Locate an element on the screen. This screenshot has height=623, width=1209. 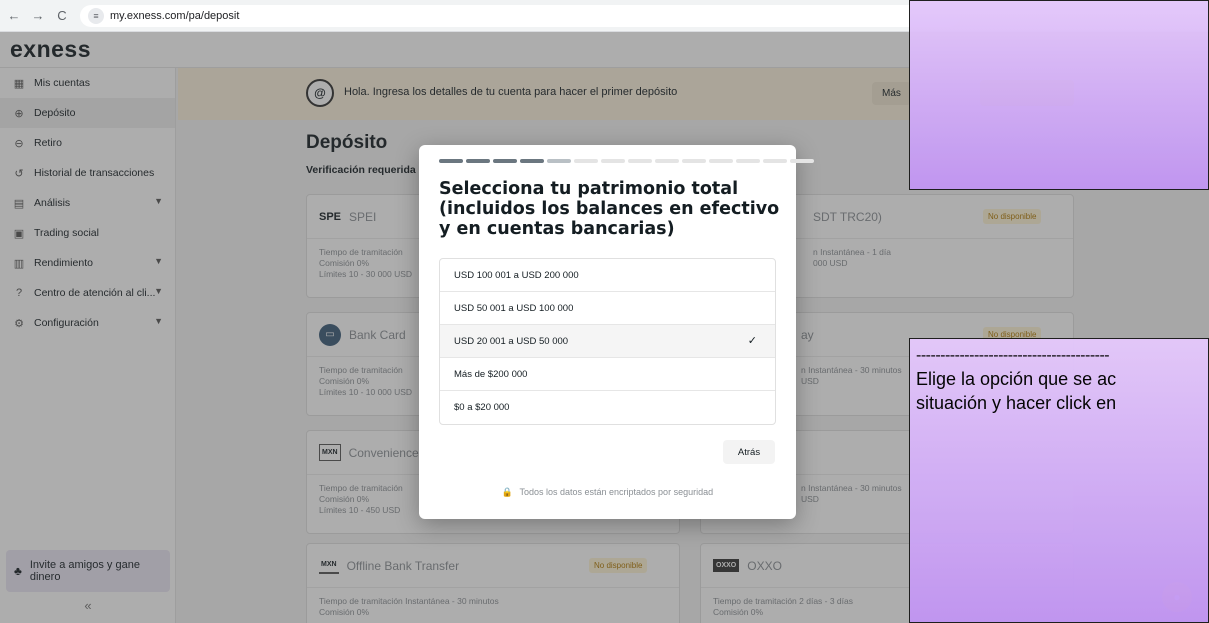
step-progress-bar is located at coordinates (626, 161).